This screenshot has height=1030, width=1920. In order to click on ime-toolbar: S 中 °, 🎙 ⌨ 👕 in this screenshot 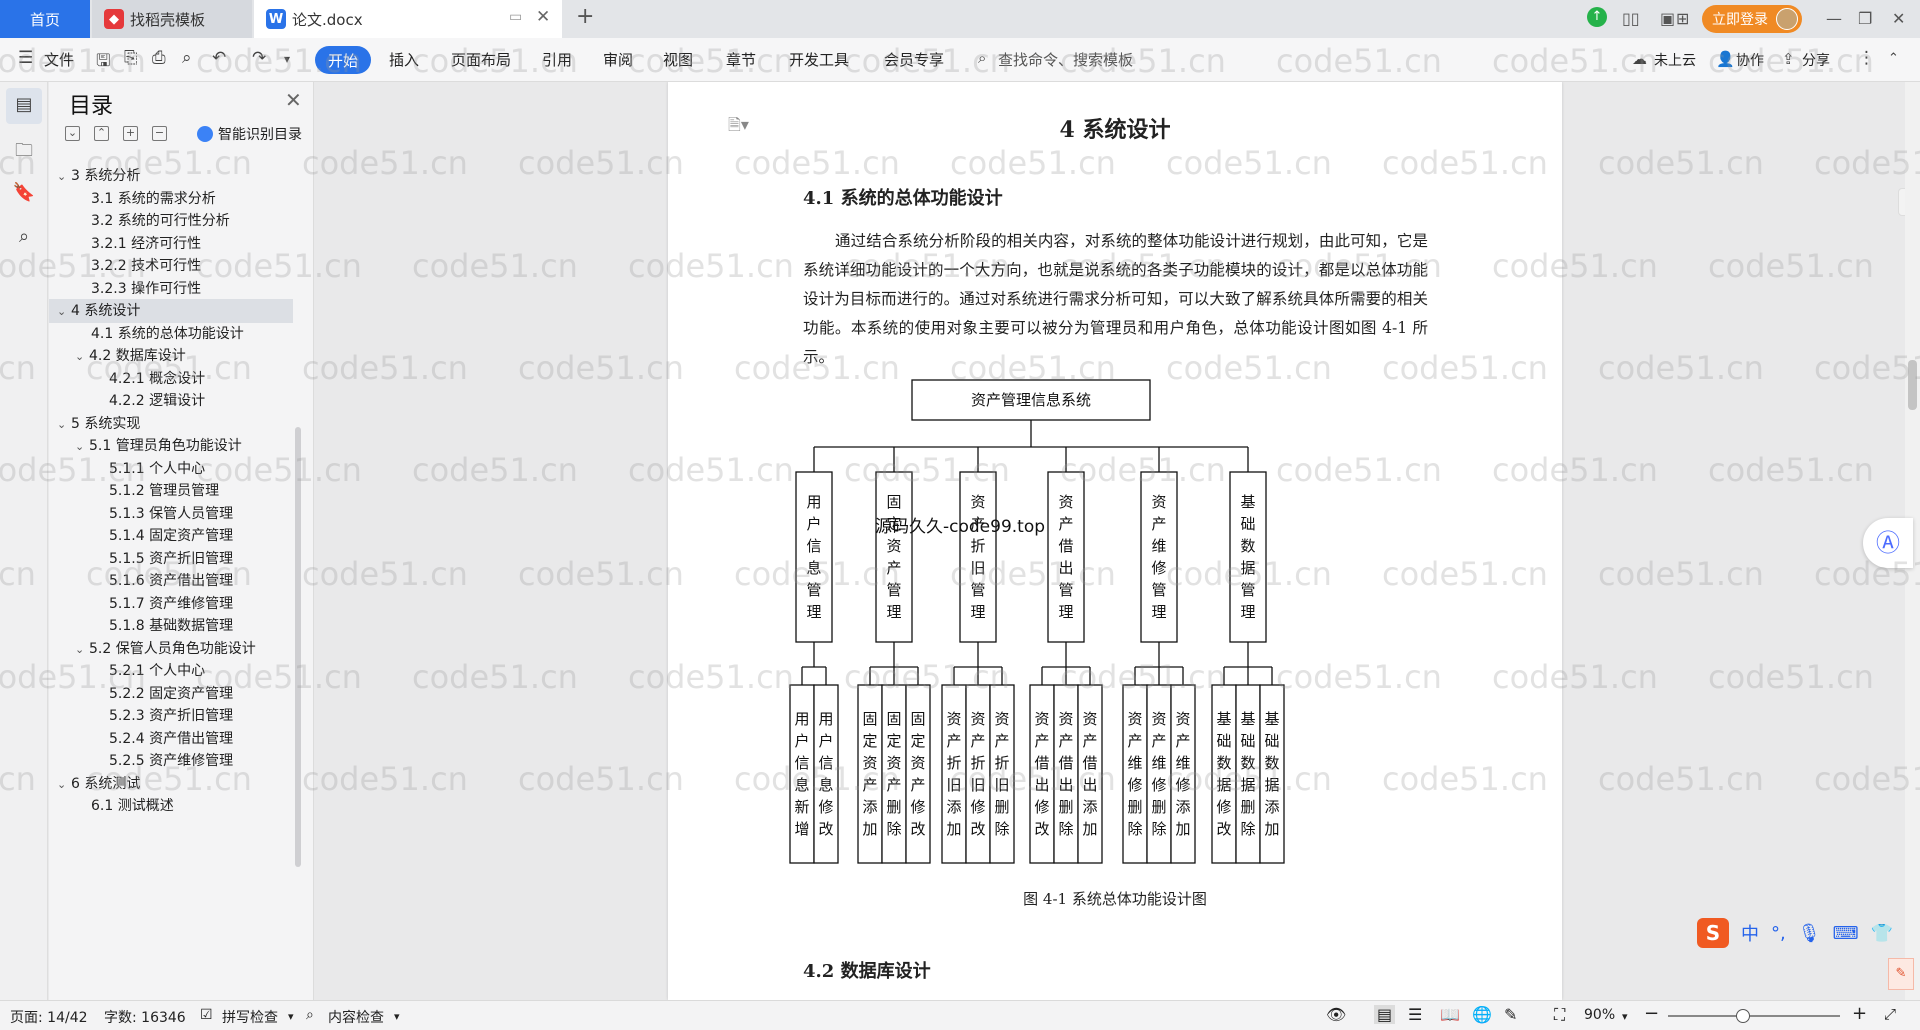, I will do `click(1802, 933)`.